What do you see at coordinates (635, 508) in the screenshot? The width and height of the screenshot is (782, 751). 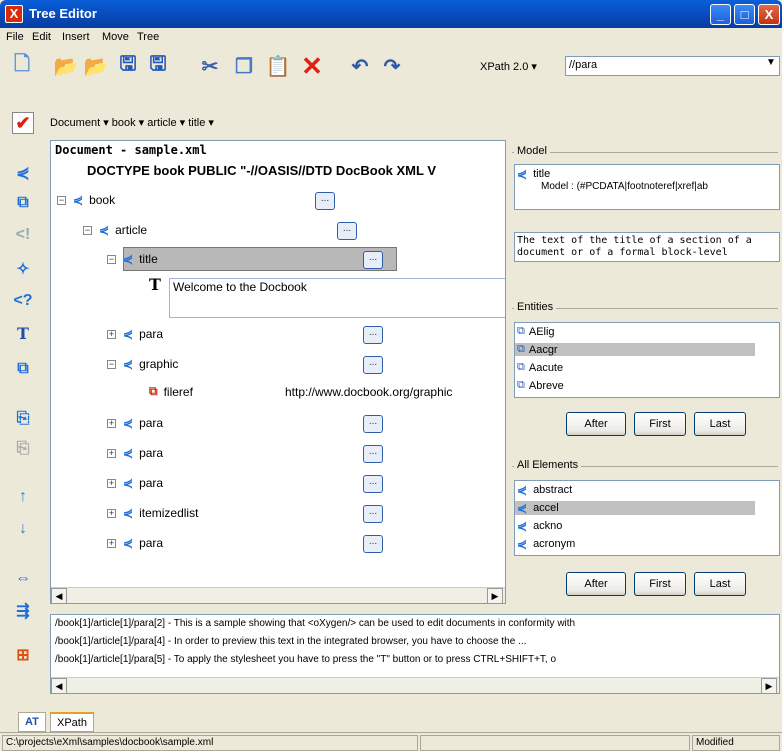 I see `element-item-selected: ⋞ accel` at bounding box center [635, 508].